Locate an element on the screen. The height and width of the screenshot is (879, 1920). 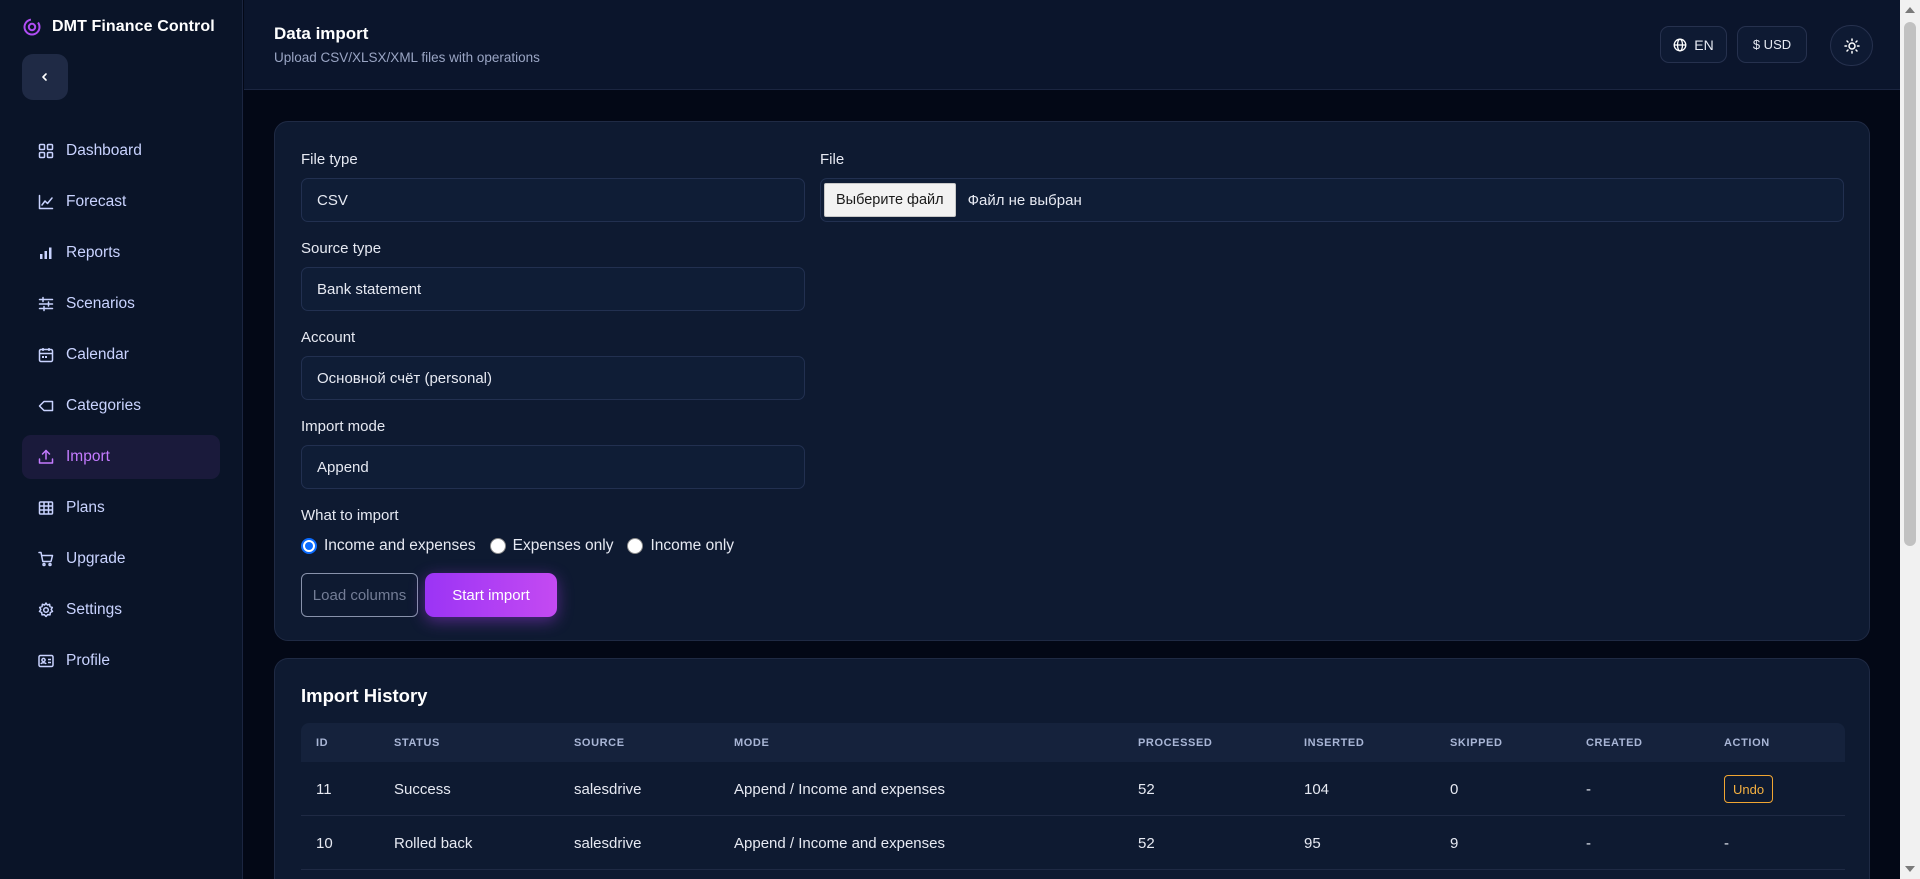
sidebar-item-upgrade: Upgrade is located at coordinates (121, 559).